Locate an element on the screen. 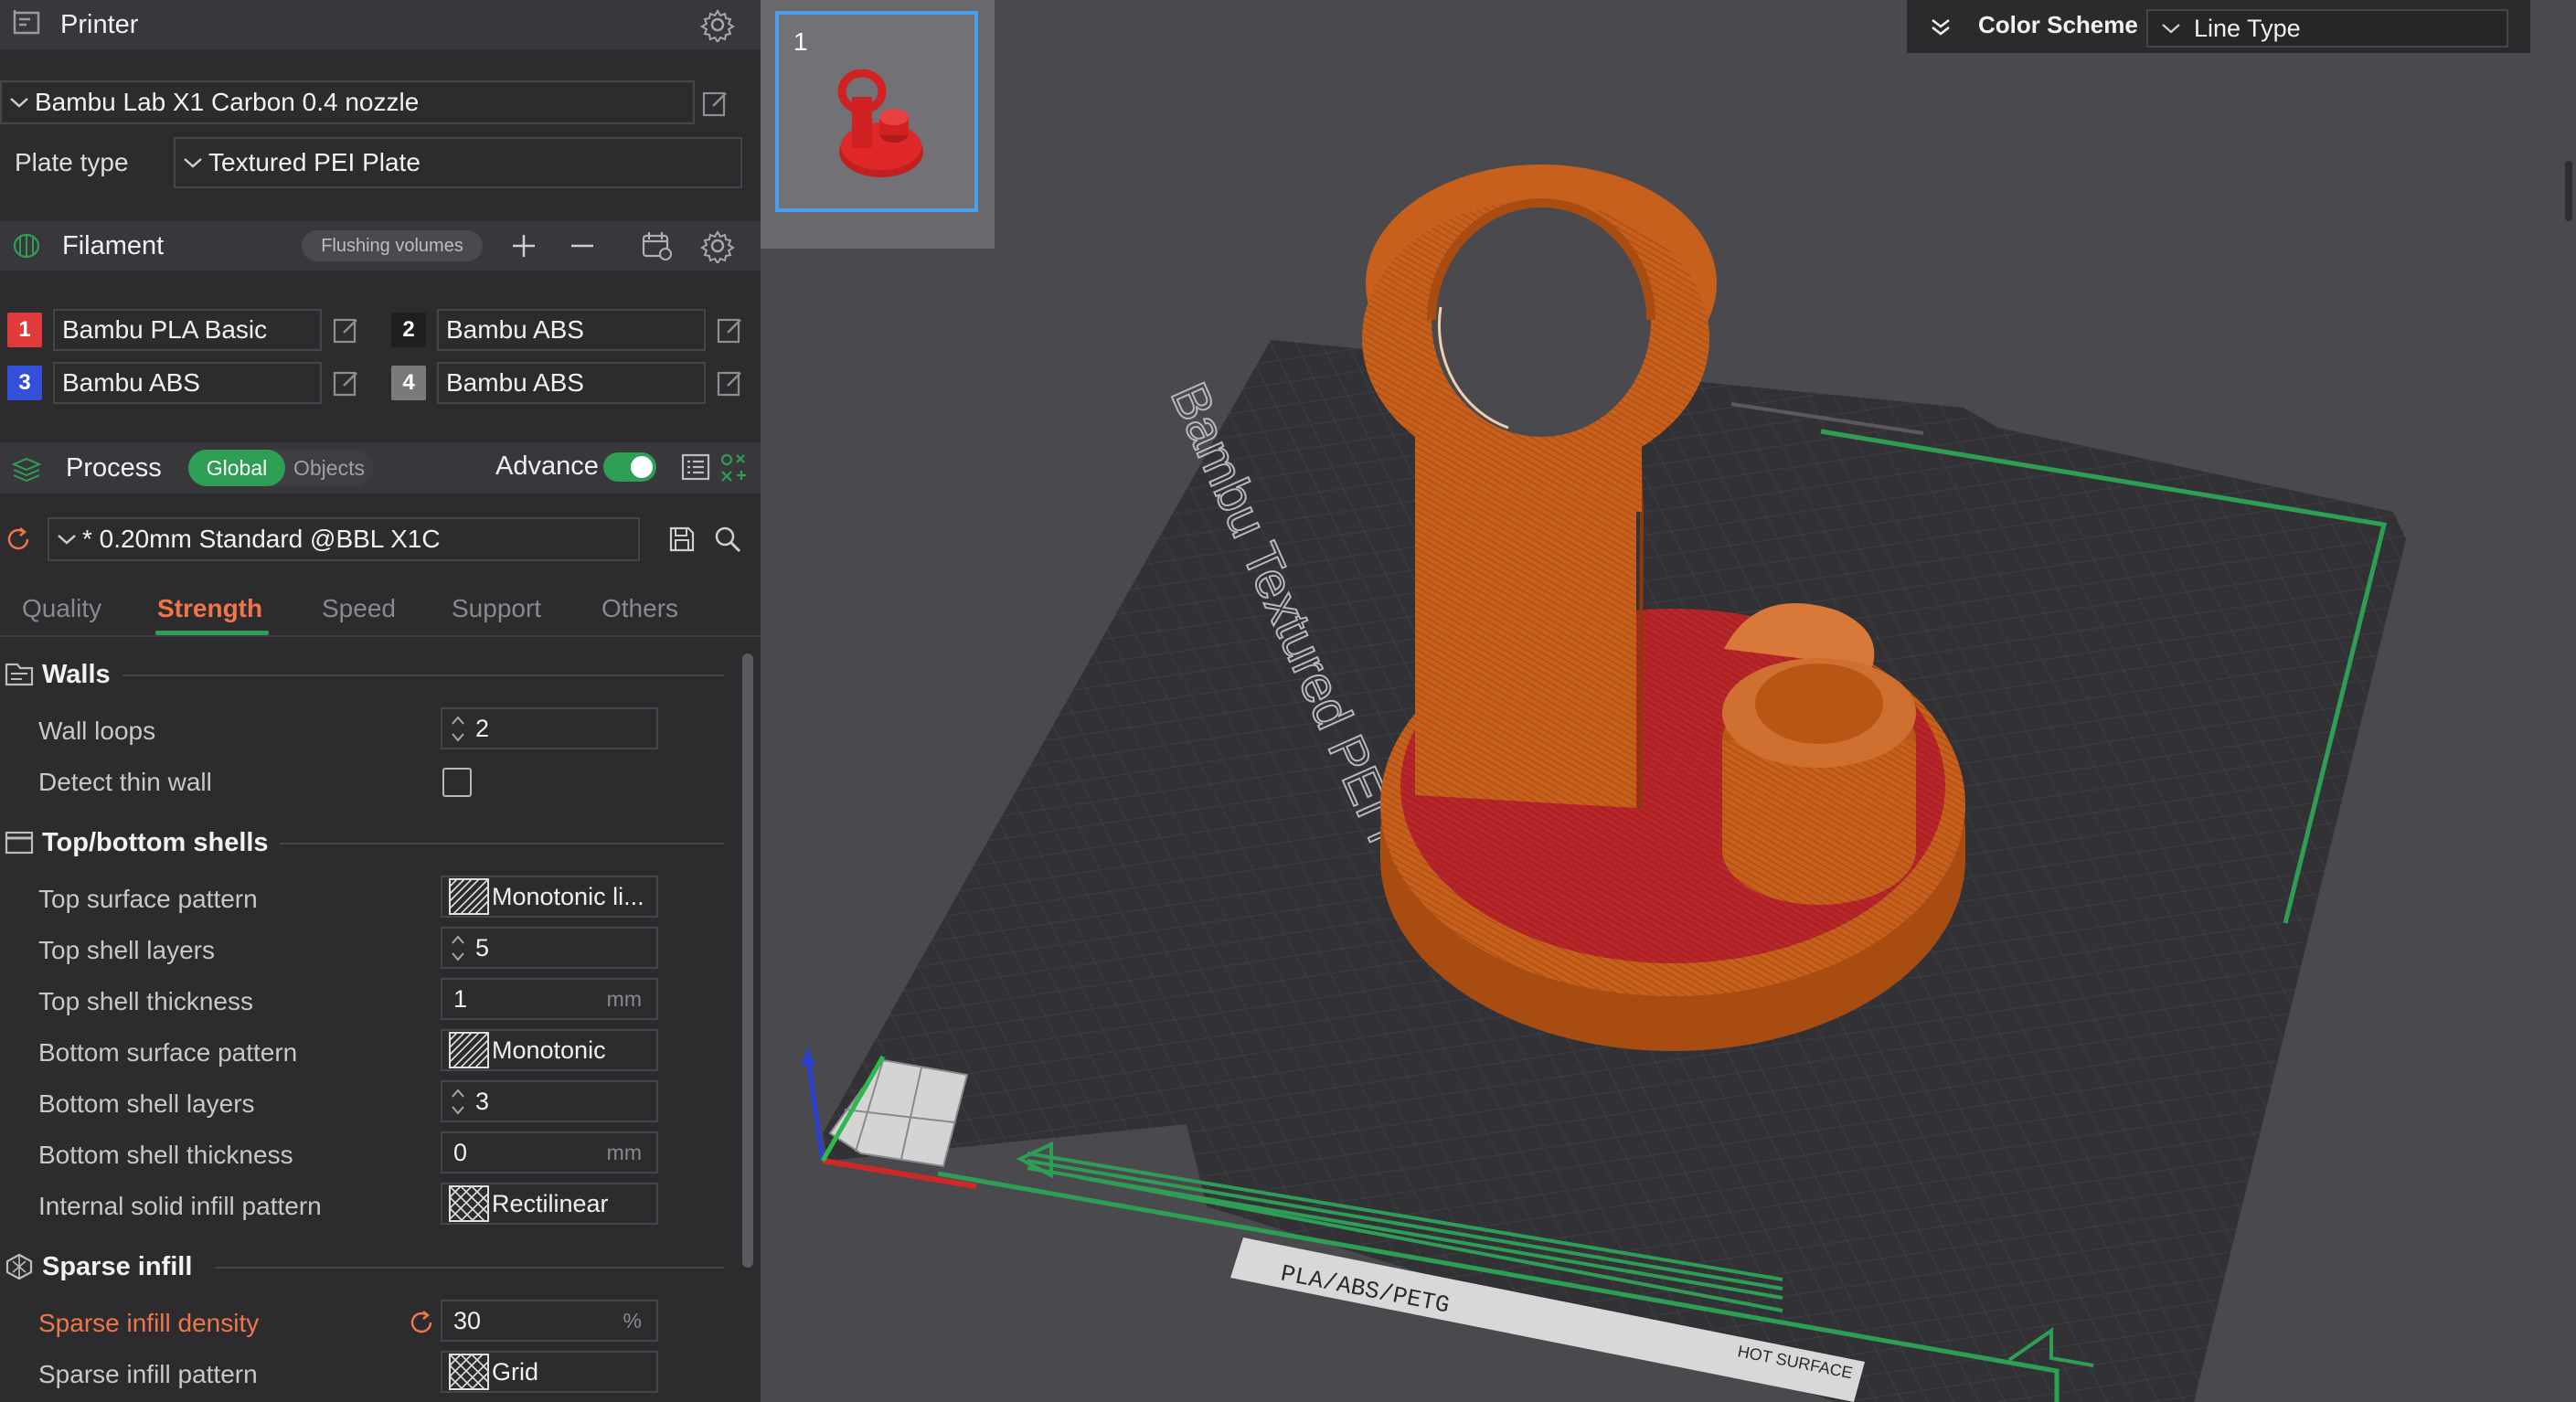  edit-filament-2-icon is located at coordinates (731, 329).